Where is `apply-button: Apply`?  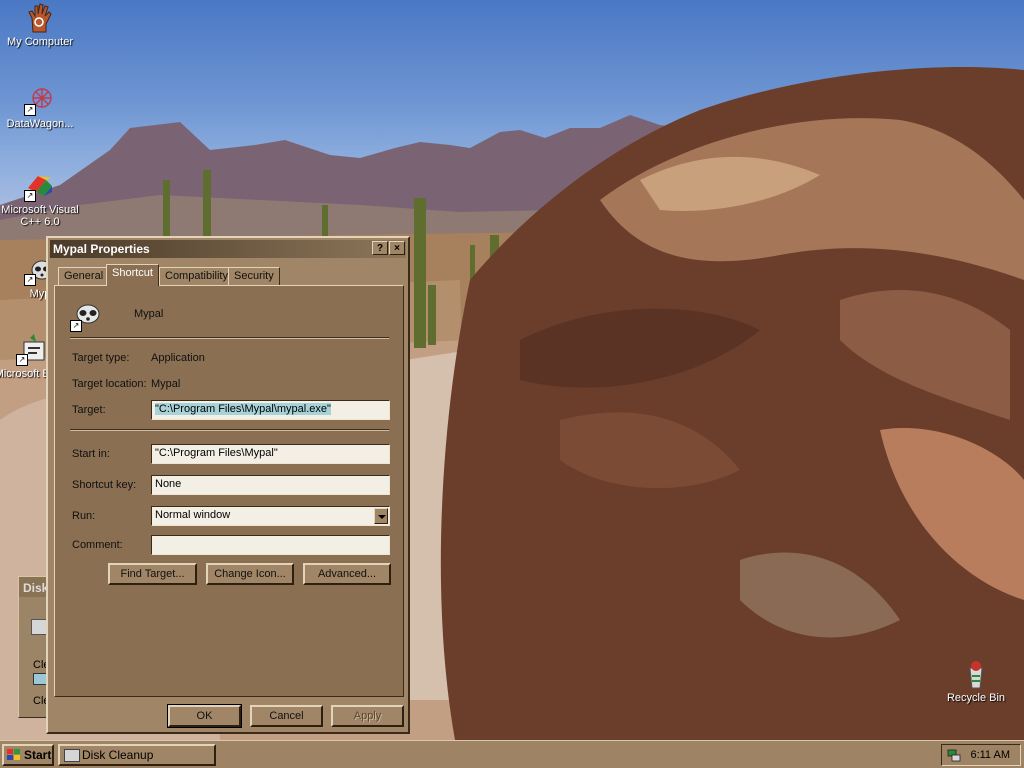 apply-button: Apply is located at coordinates (367, 716).